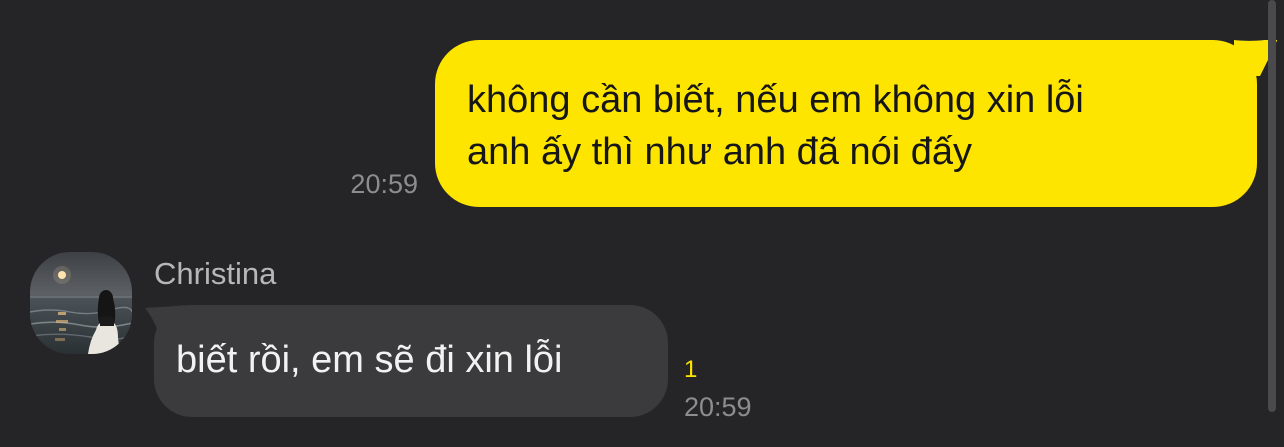  I want to click on outgoing-message-time: 20:59, so click(384, 184).